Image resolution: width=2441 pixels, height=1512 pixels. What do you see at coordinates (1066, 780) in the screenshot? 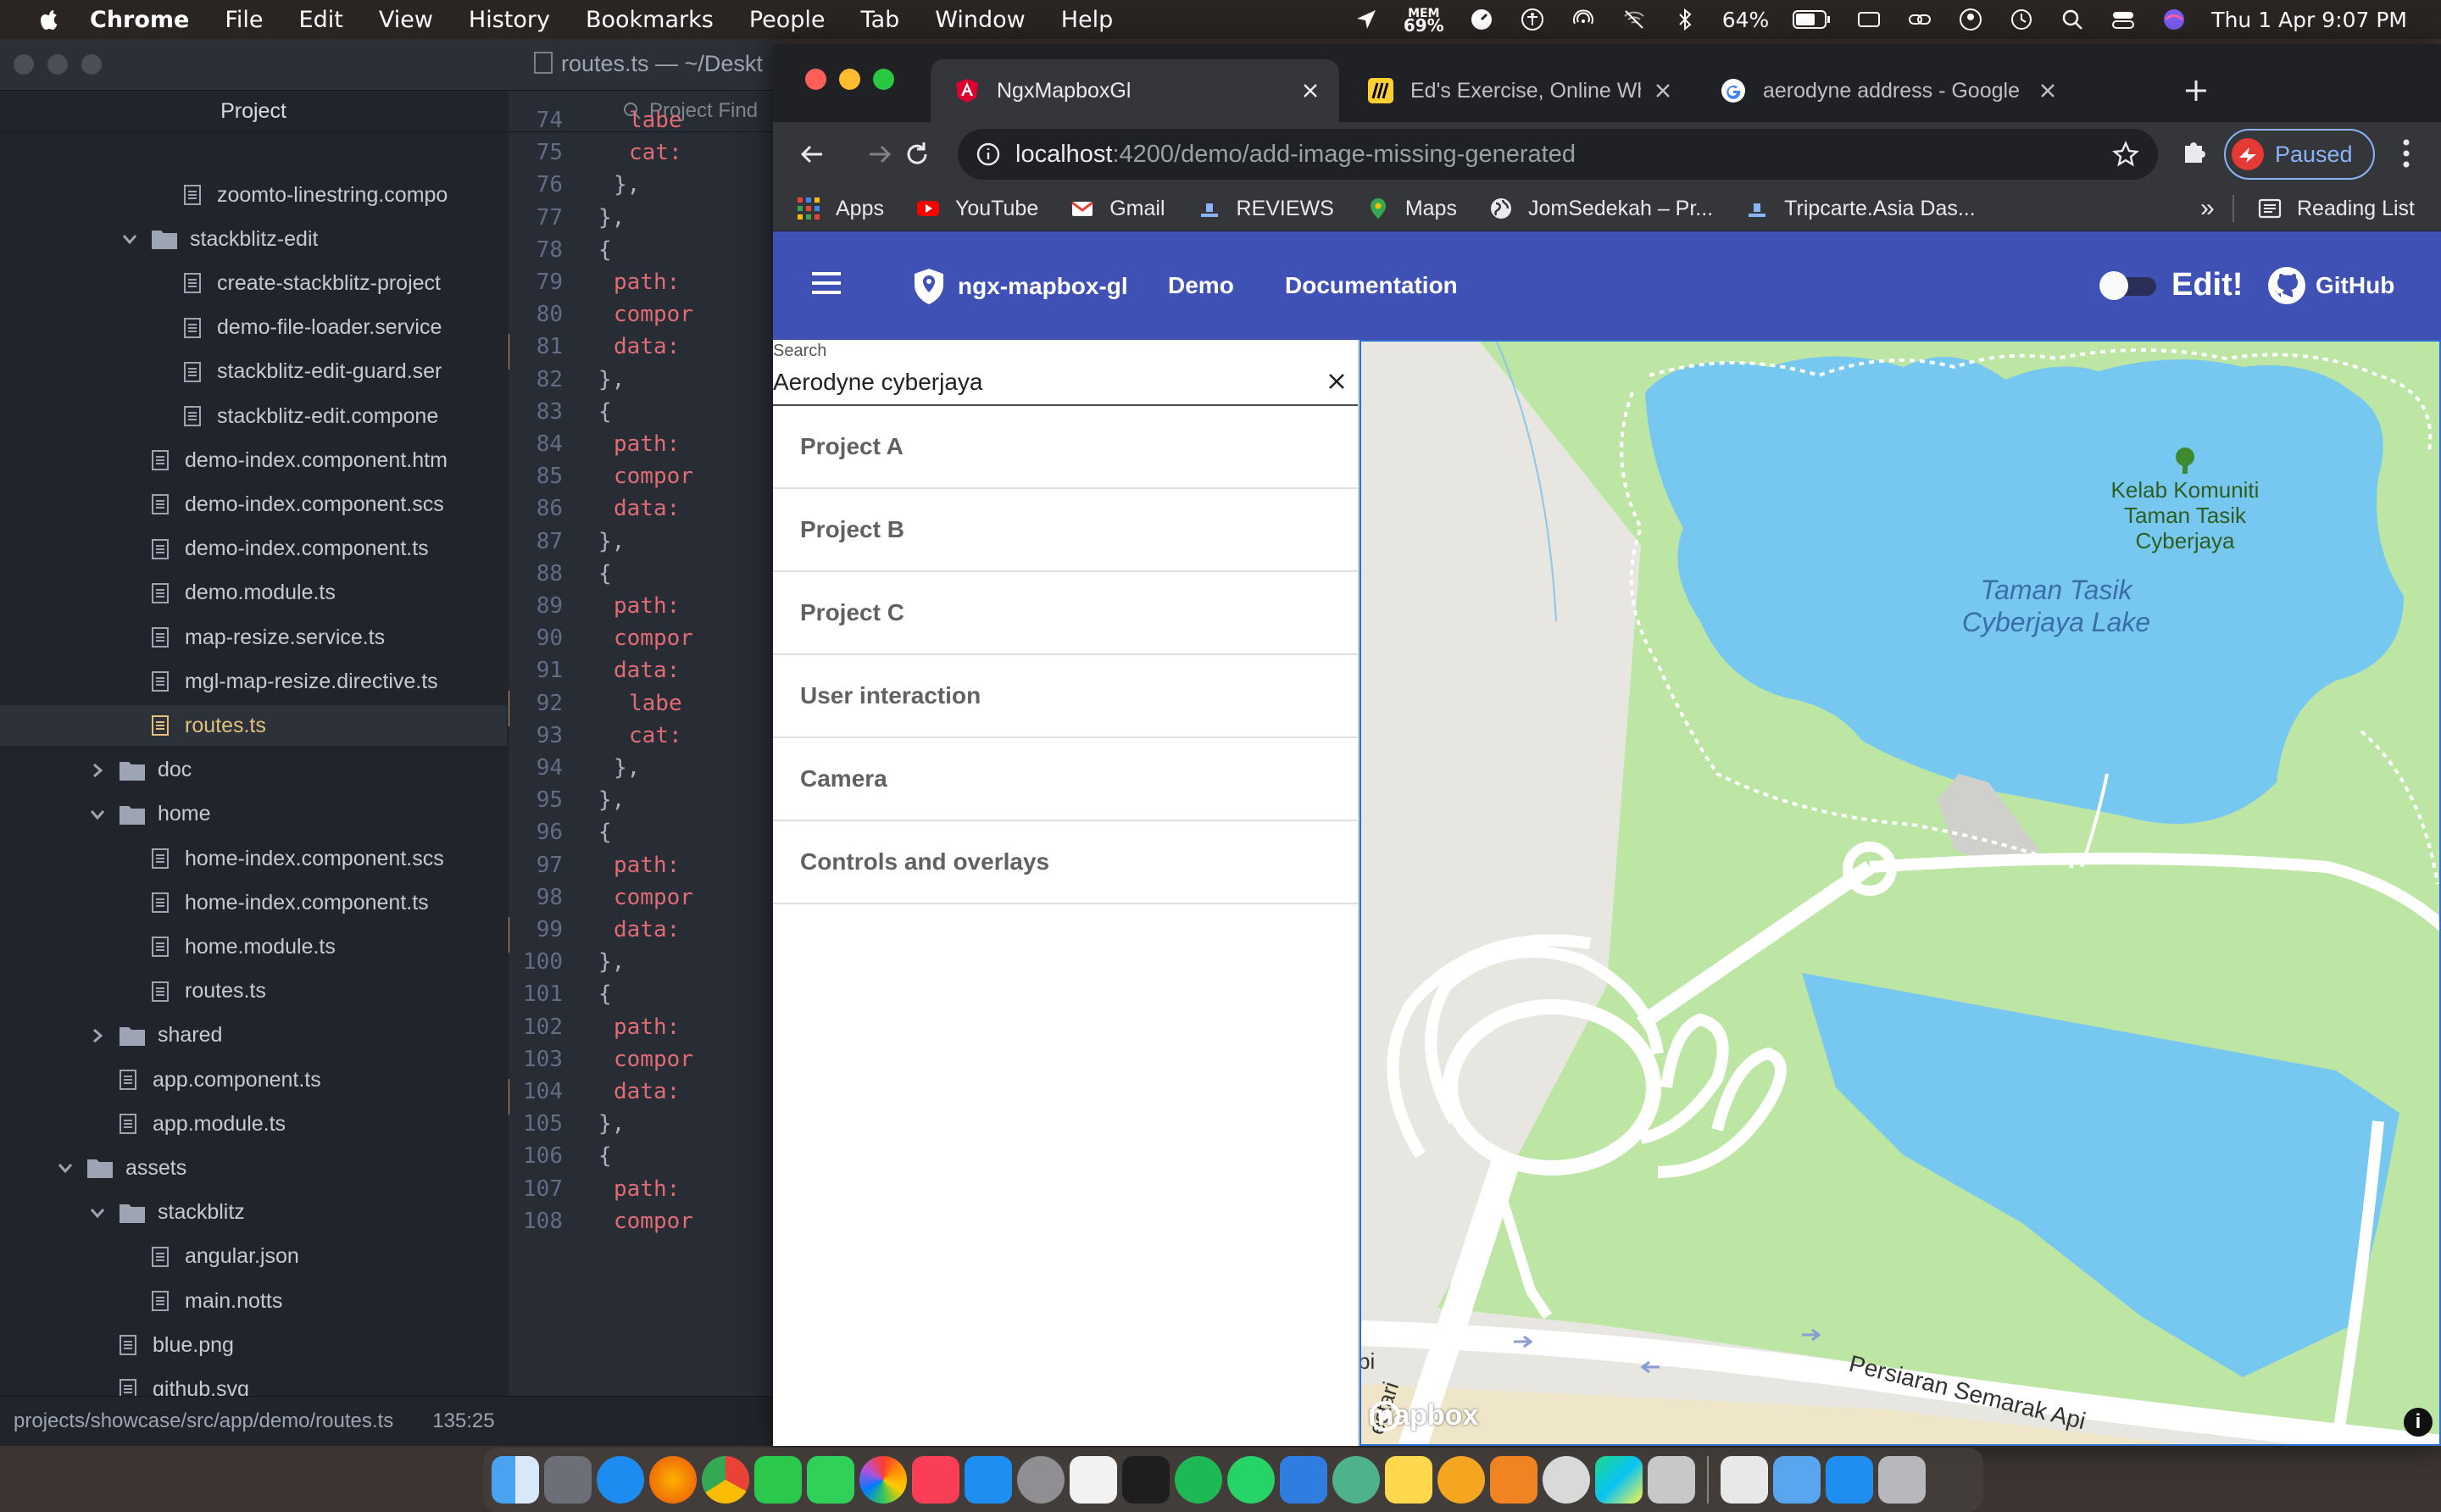
I see `category-camera: Camera` at bounding box center [1066, 780].